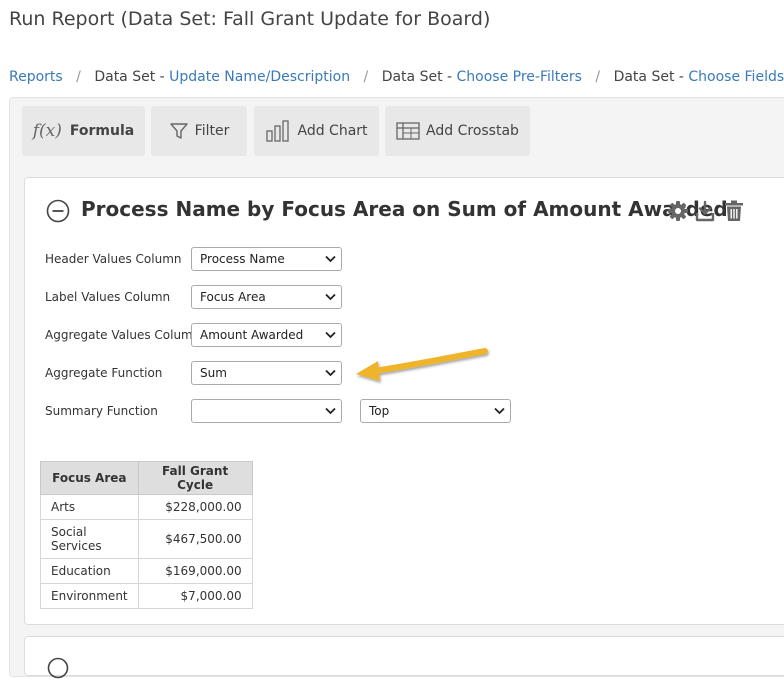 The height and width of the screenshot is (679, 784). I want to click on breadcrumb-choose-fields-link: Choose Fields, so click(736, 77).